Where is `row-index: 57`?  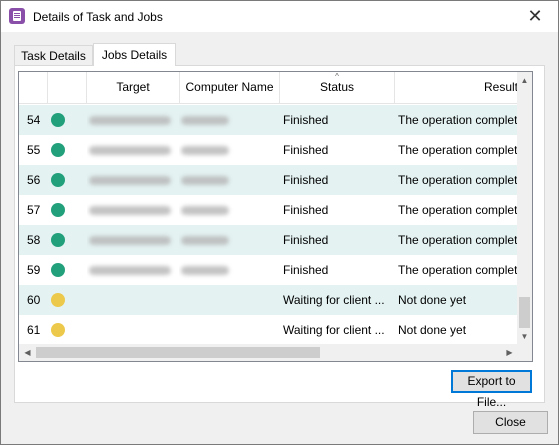 row-index: 57 is located at coordinates (34, 210).